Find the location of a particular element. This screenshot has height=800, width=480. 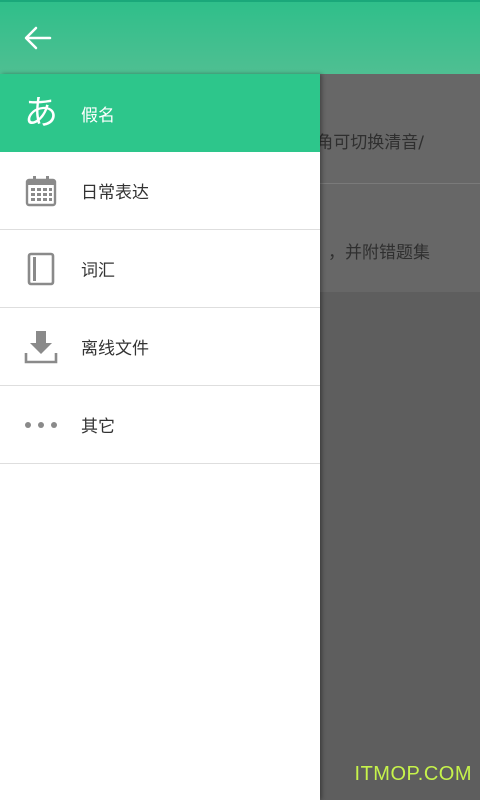

back-button is located at coordinates (38, 38).